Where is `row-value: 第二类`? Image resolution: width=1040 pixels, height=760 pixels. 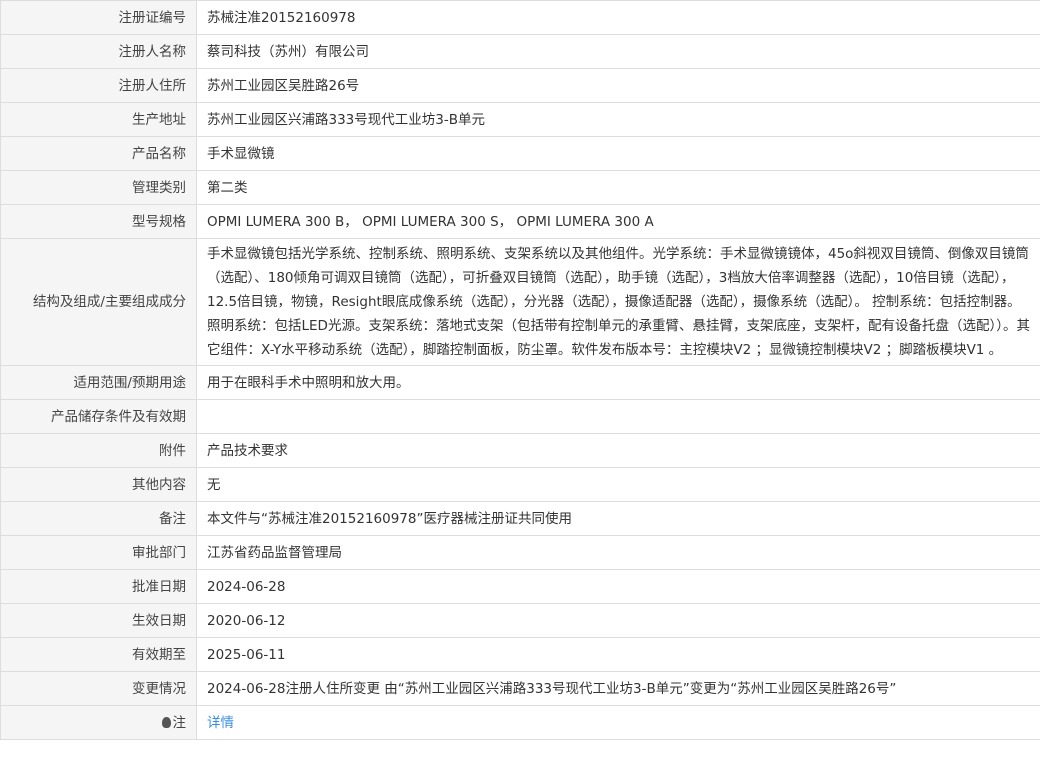 row-value: 第二类 is located at coordinates (618, 187).